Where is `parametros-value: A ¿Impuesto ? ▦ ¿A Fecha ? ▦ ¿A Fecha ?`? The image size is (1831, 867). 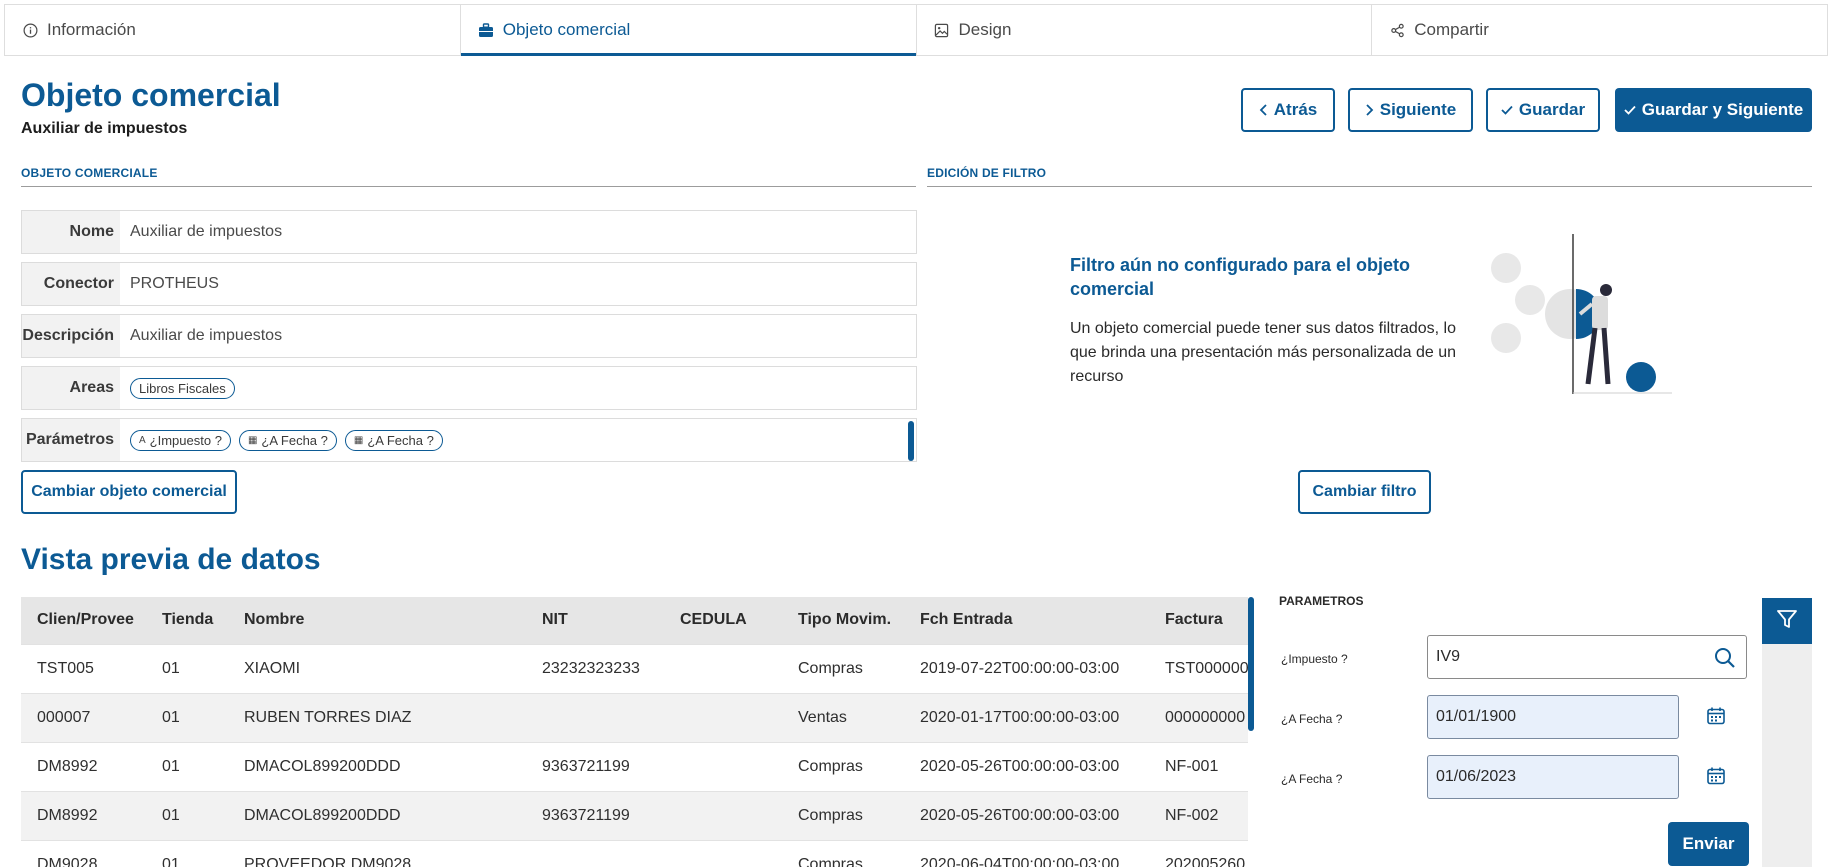 parametros-value: A ¿Impuesto ? ▦ ¿A Fecha ? ▦ ¿A Fecha ? is located at coordinates (518, 440).